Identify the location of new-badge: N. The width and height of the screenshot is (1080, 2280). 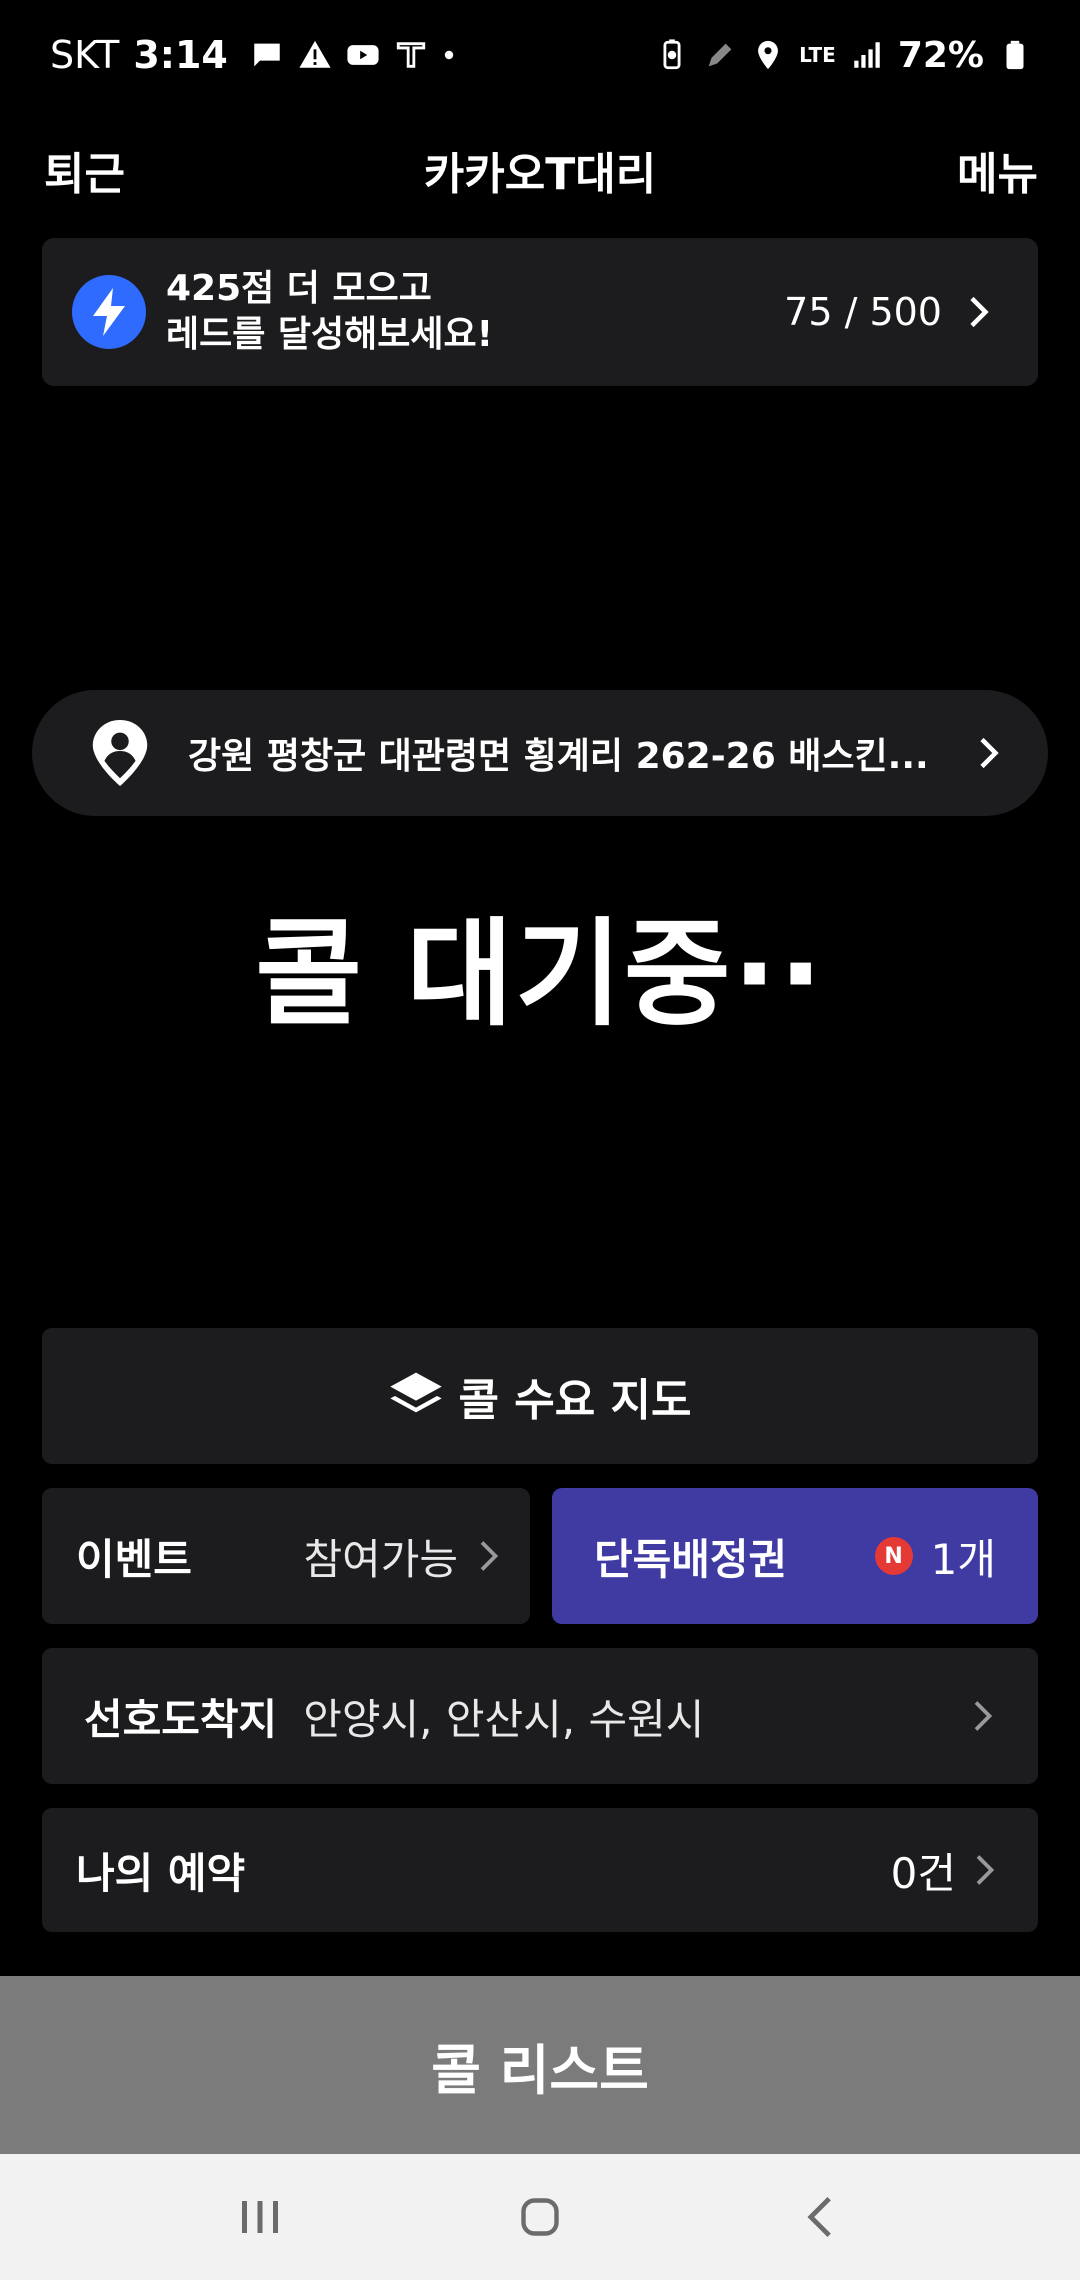
(893, 1556).